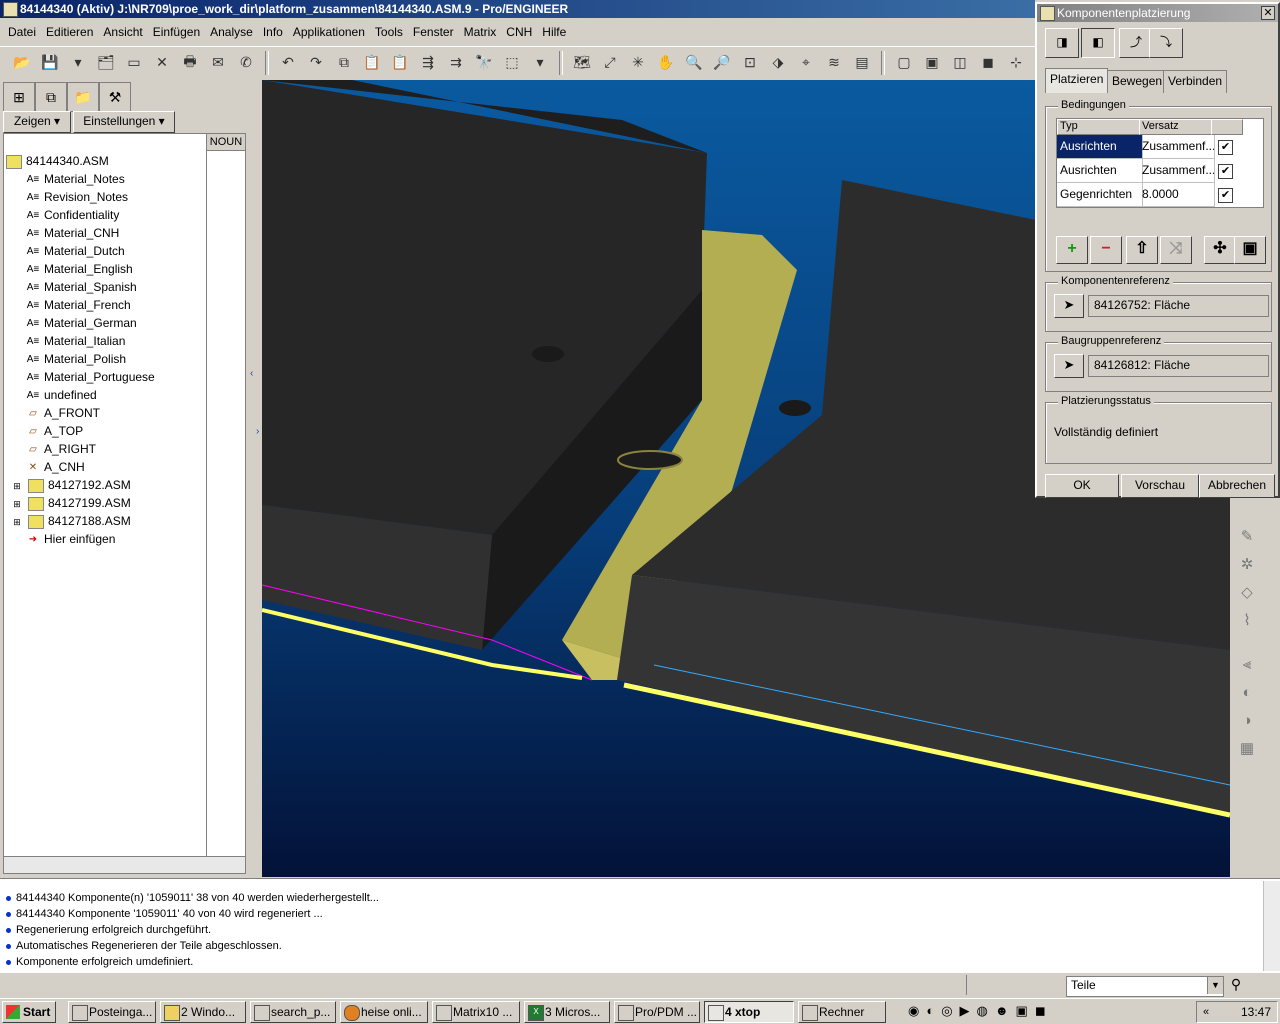 This screenshot has height=1024, width=1280. I want to click on select-box-icon: ⬚, so click(512, 63).